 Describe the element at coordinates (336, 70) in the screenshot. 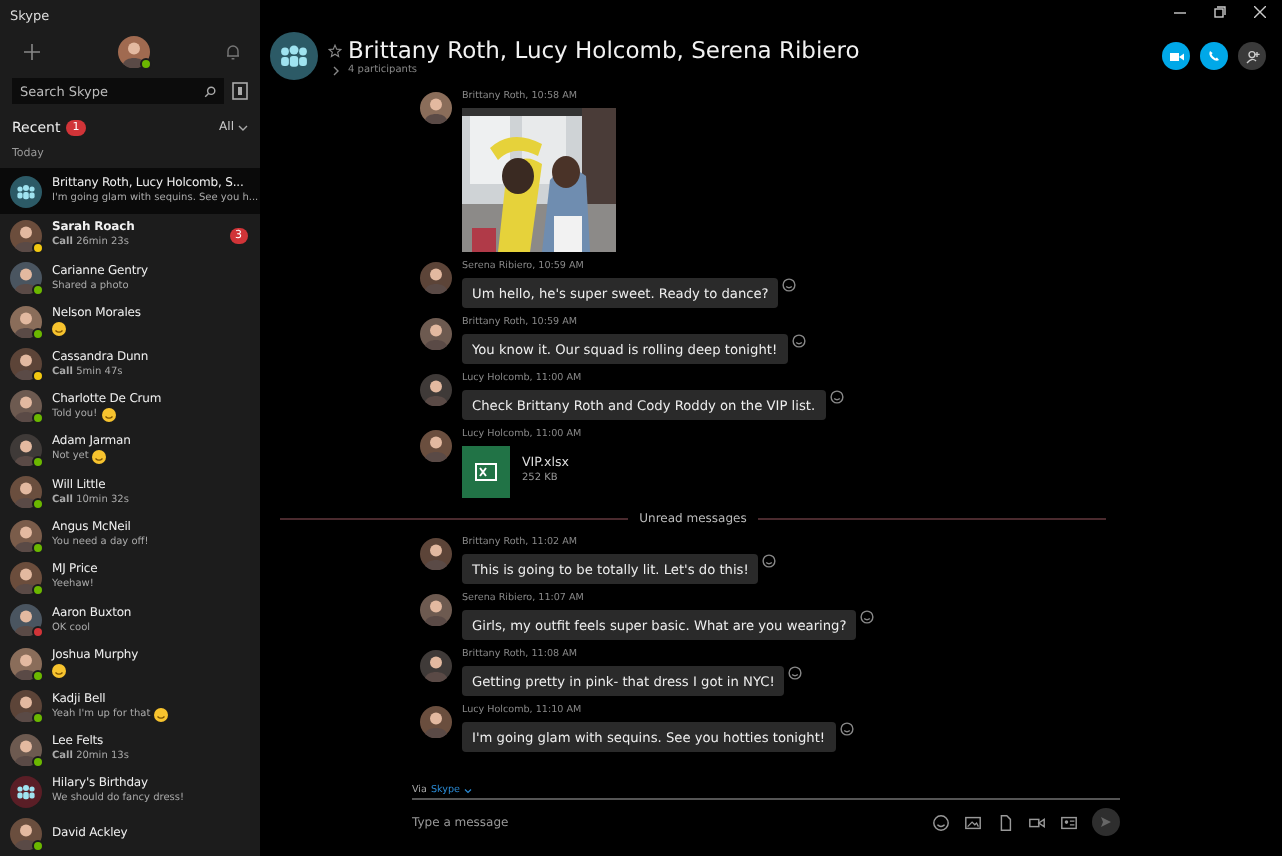

I see `chevron-icon` at that location.